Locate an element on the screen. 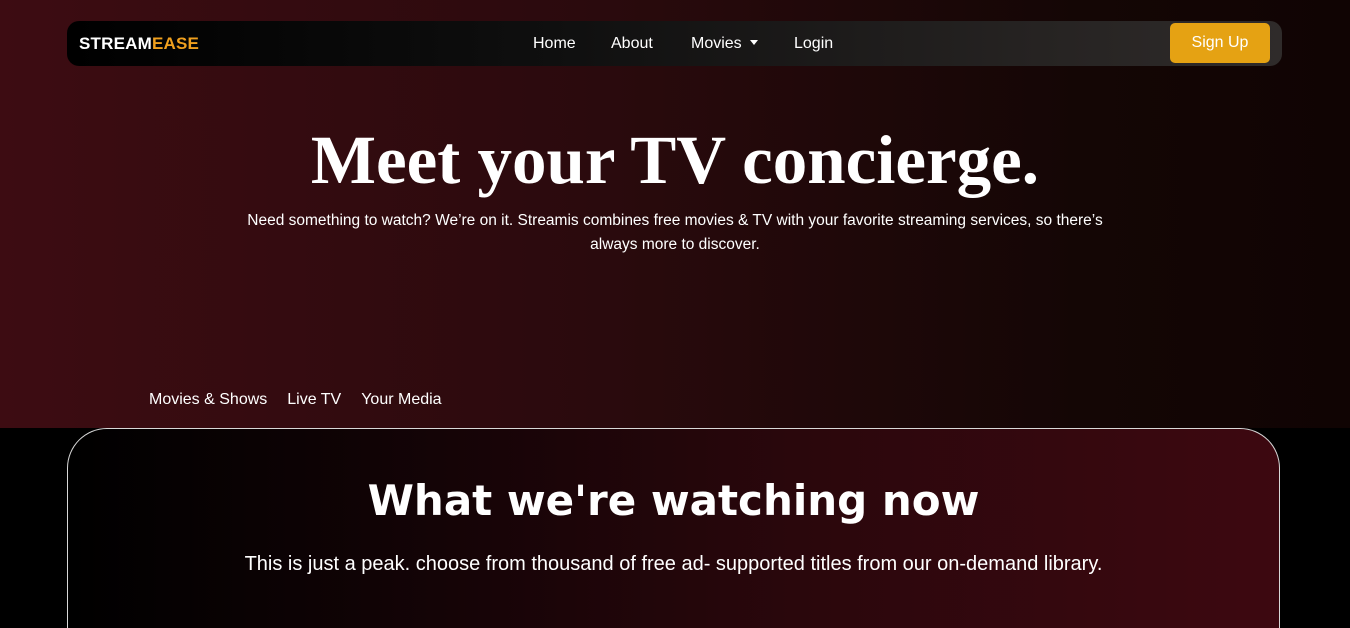 The image size is (1350, 628). hero-tabs: Movies & Shows Live TV Your Media is located at coordinates (295, 400).